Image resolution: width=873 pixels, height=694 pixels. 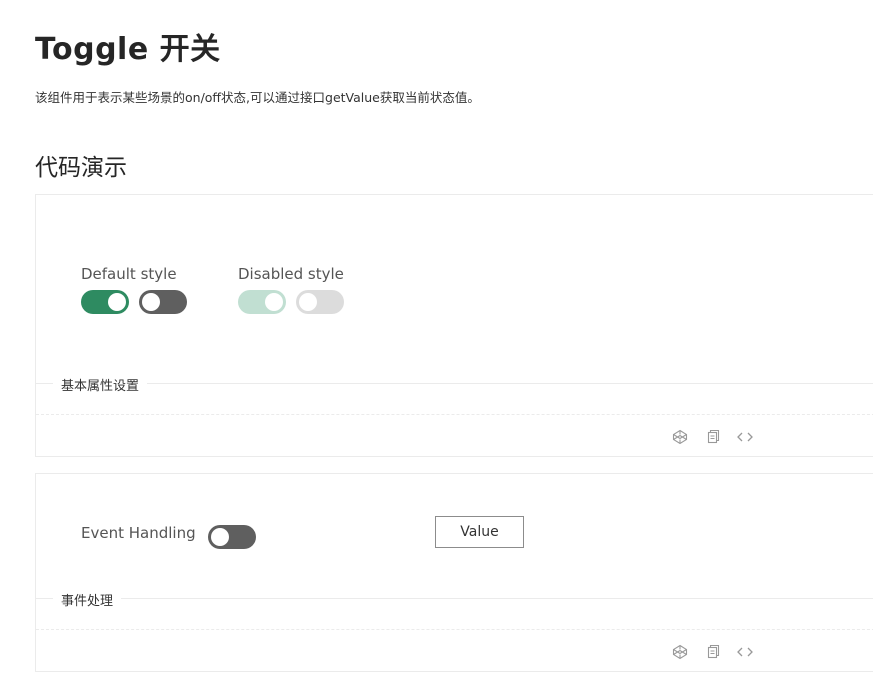 I want to click on disabled-style-label: Disabled style, so click(x=291, y=274).